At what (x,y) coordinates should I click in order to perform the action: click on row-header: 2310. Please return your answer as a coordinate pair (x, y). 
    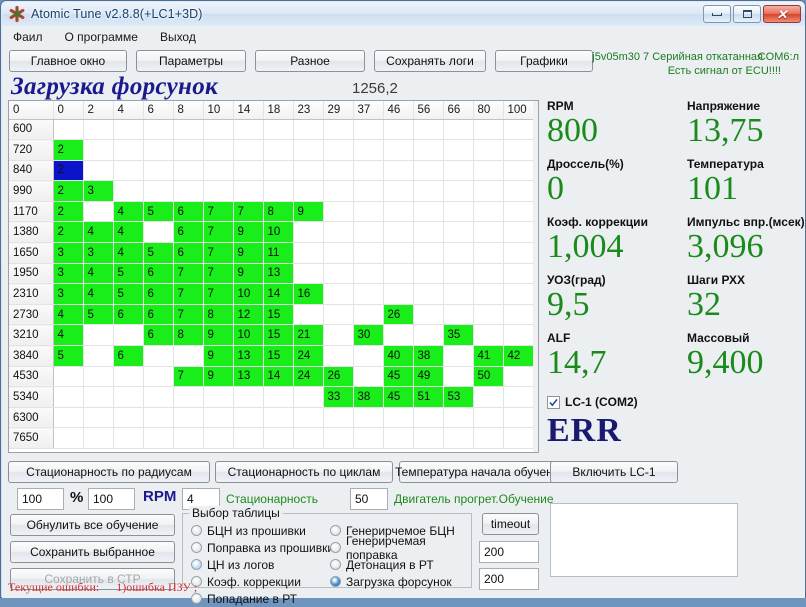
    Looking at the image, I should click on (31, 294).